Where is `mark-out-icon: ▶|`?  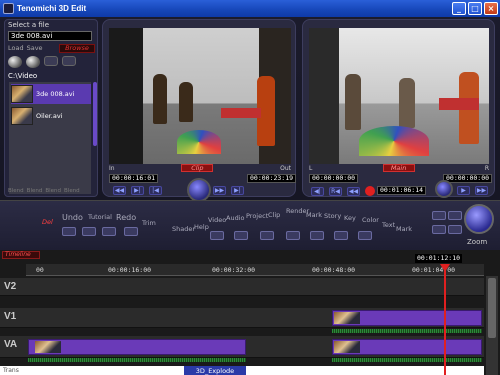
mark-out-icon: ▶| is located at coordinates (237, 190).